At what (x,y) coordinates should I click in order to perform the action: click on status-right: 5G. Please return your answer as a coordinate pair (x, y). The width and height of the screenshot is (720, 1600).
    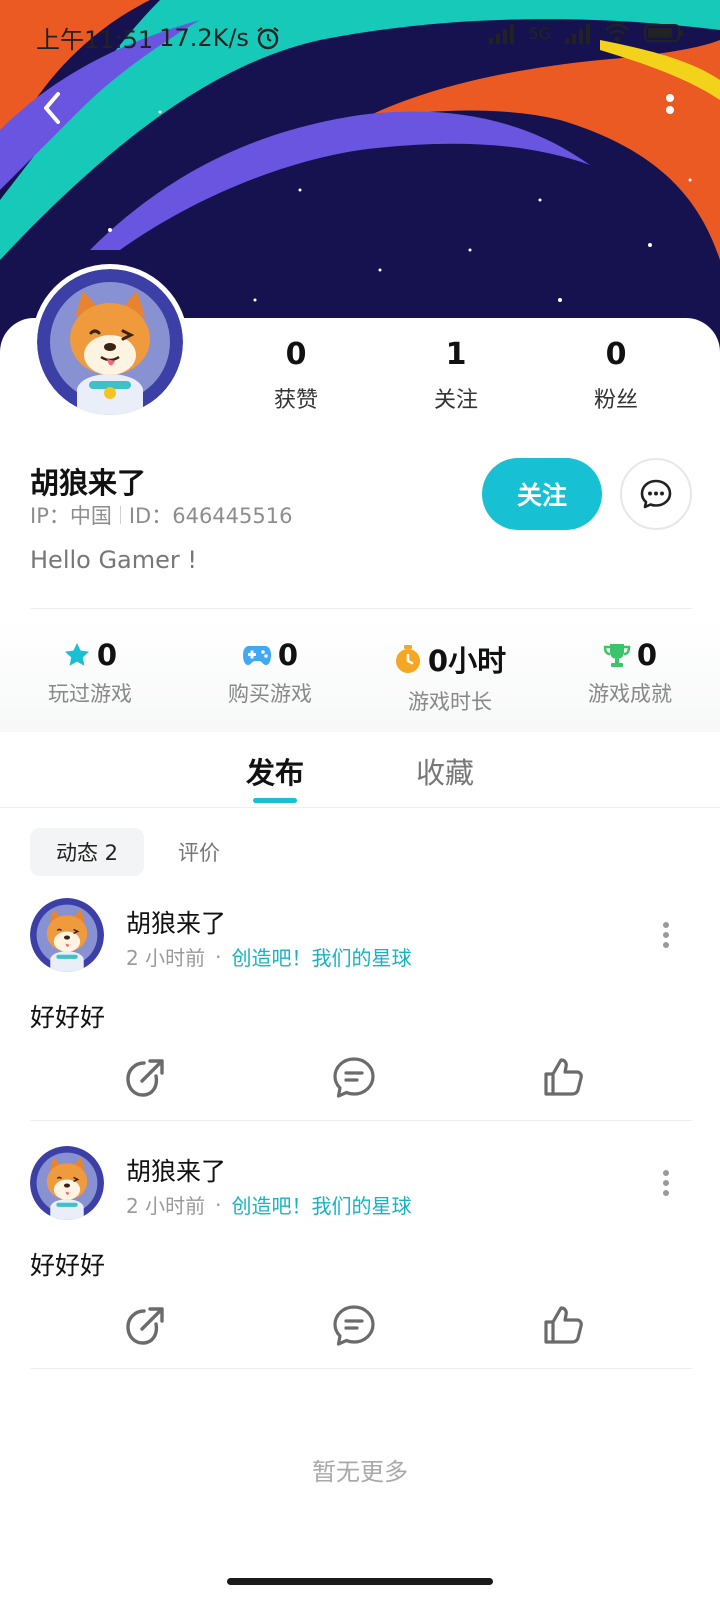
    Looking at the image, I should click on (586, 33).